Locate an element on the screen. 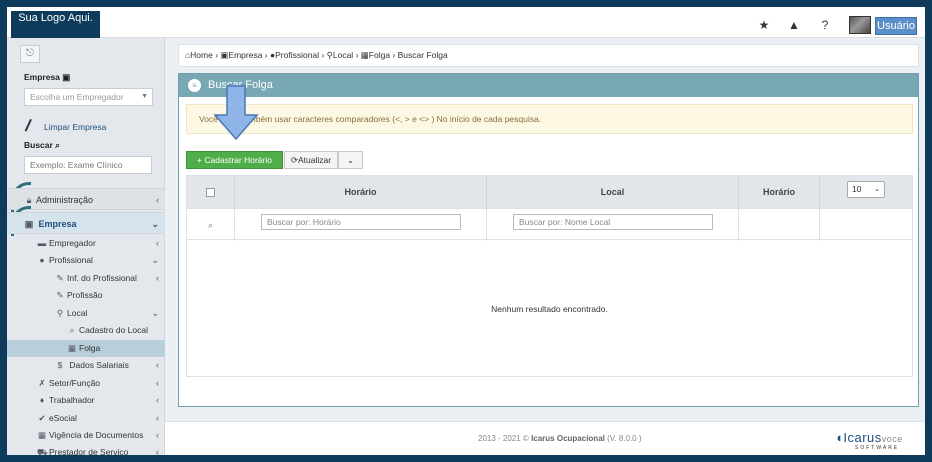 The width and height of the screenshot is (932, 462). breadcrumb-profissional: Profissional is located at coordinates (297, 55).